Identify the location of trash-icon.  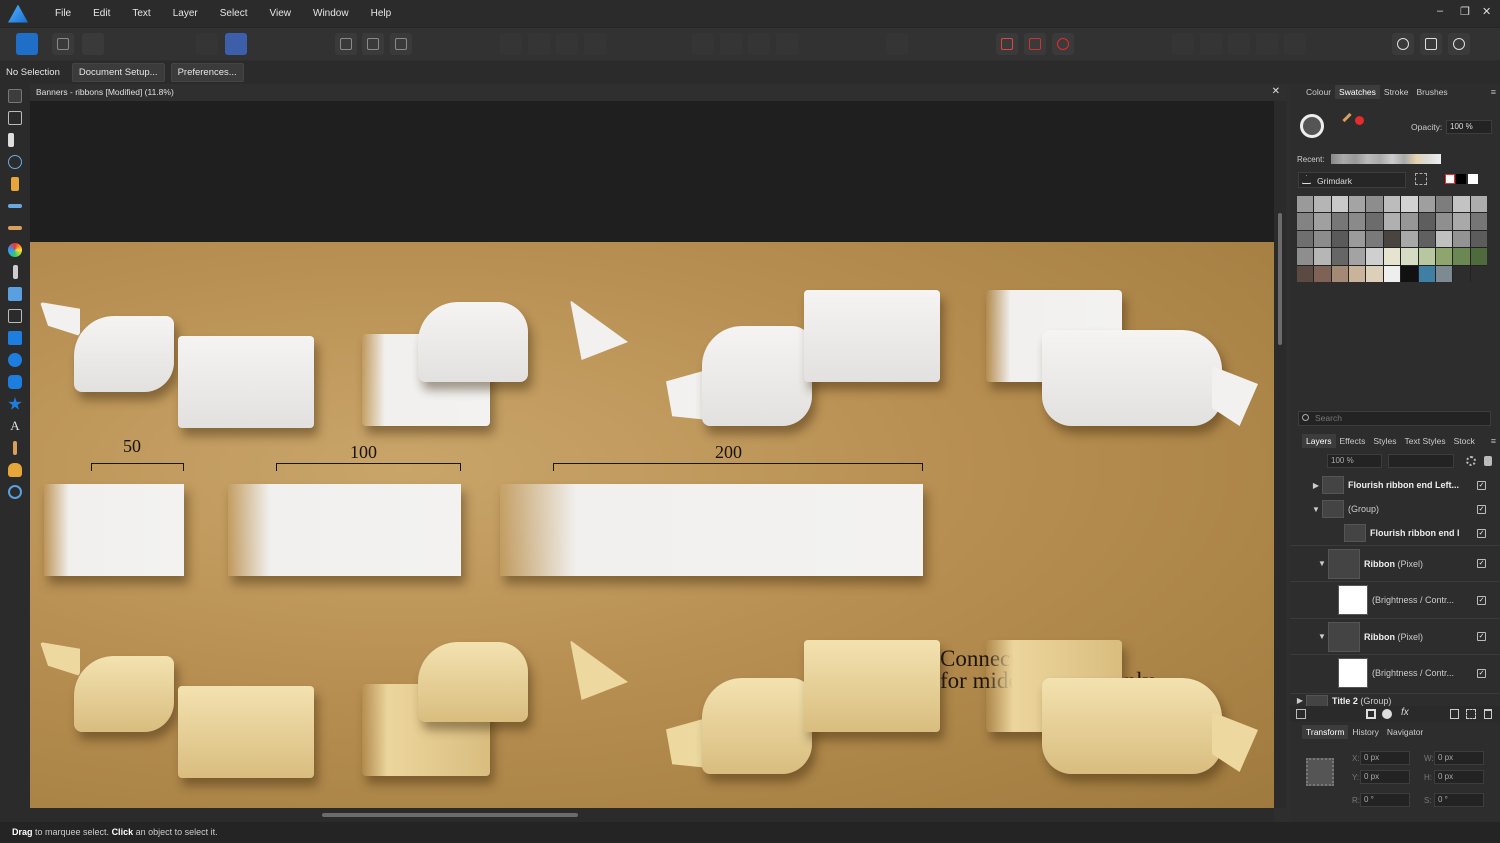
(1488, 714).